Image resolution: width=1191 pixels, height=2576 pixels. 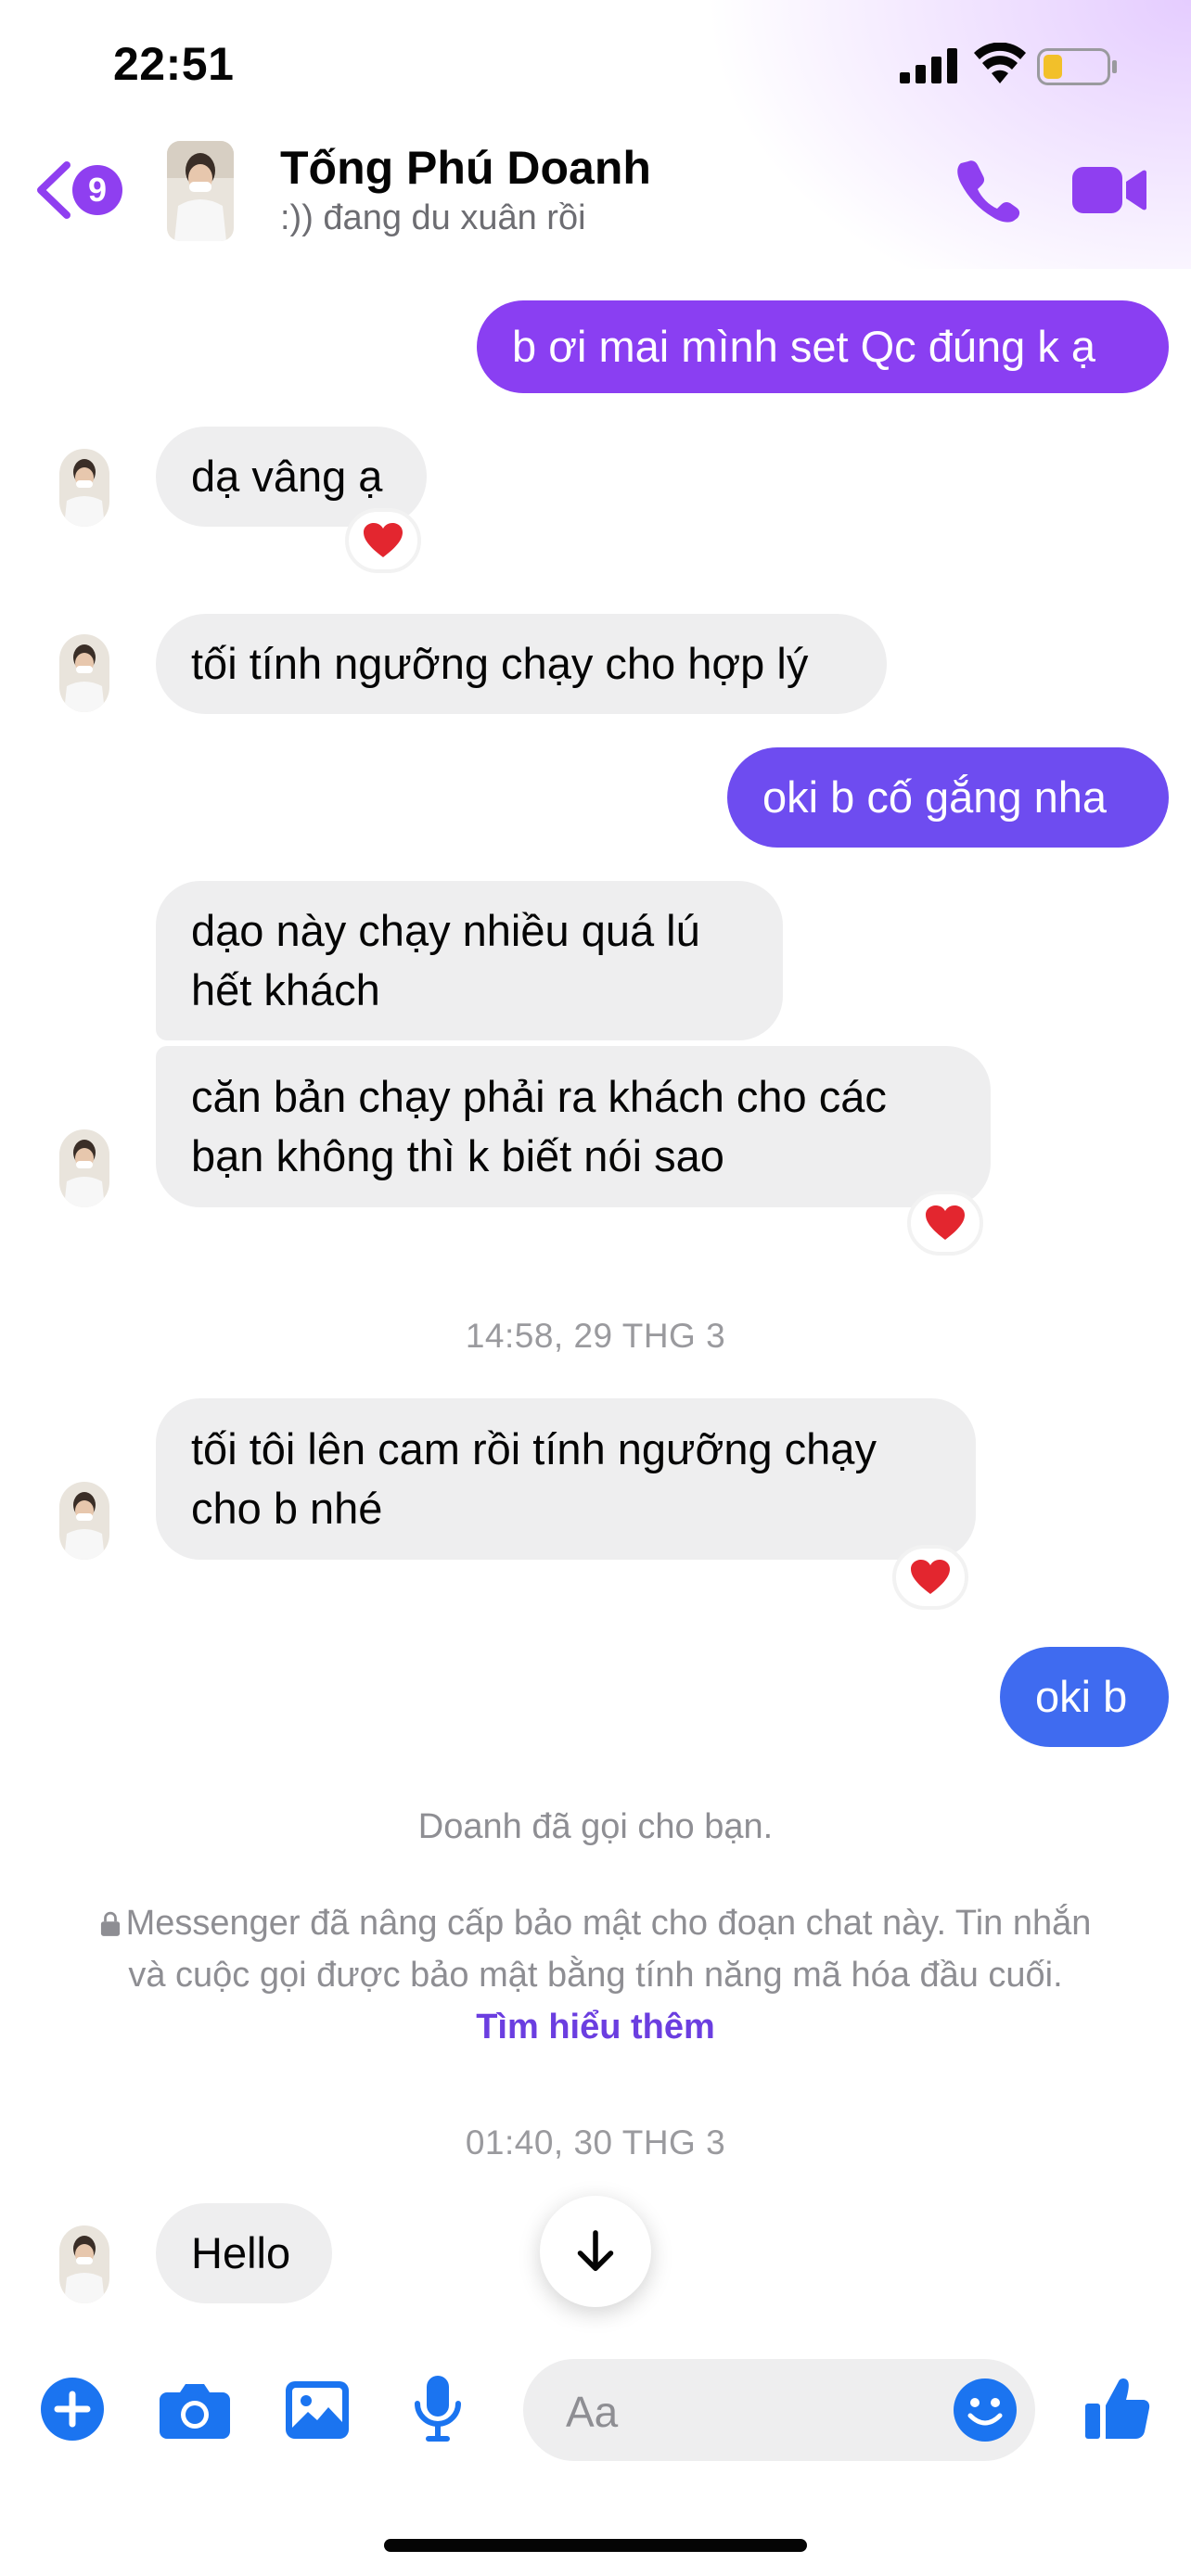 I want to click on plus-icon, so click(x=72, y=2409).